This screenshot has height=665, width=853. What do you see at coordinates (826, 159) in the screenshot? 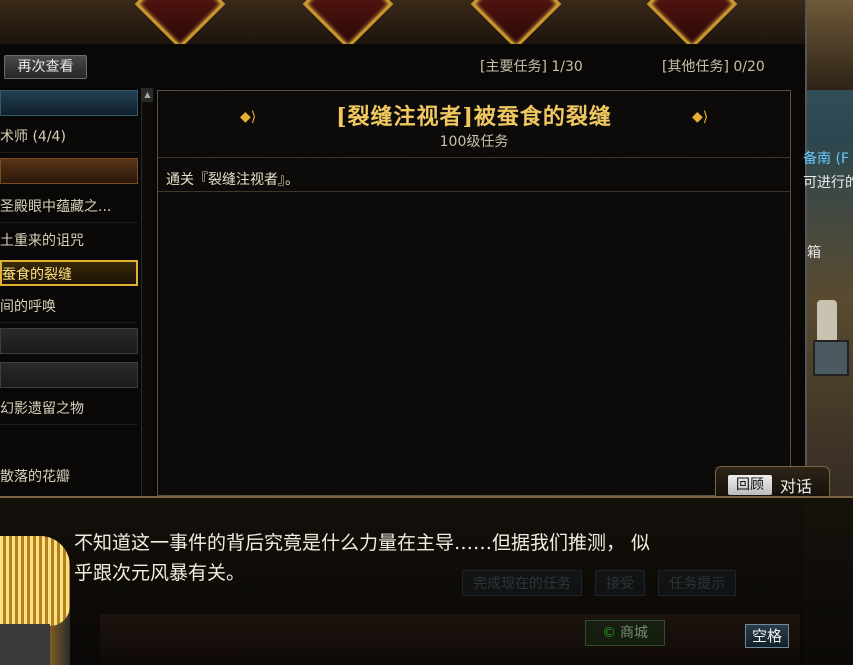
I see `npc-name-text: 备南 (F` at bounding box center [826, 159].